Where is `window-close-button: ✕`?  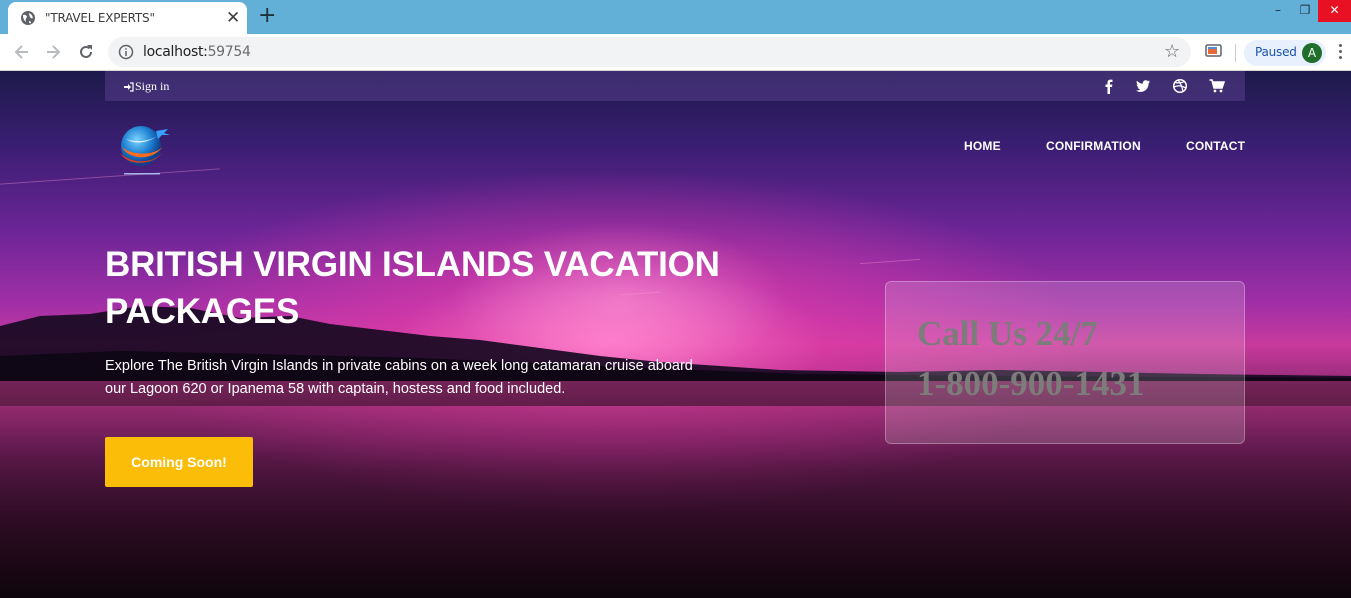 window-close-button: ✕ is located at coordinates (1334, 11).